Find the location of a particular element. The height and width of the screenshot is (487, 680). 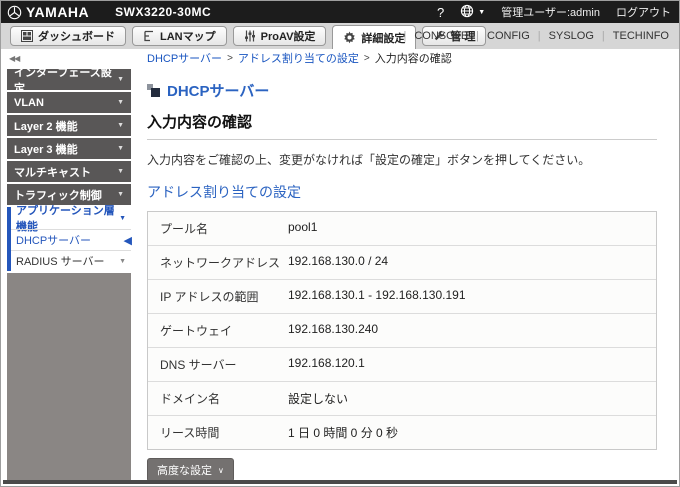

sidebar-item-layer3: Layer 3 機能 ▼ is located at coordinates (69, 148).